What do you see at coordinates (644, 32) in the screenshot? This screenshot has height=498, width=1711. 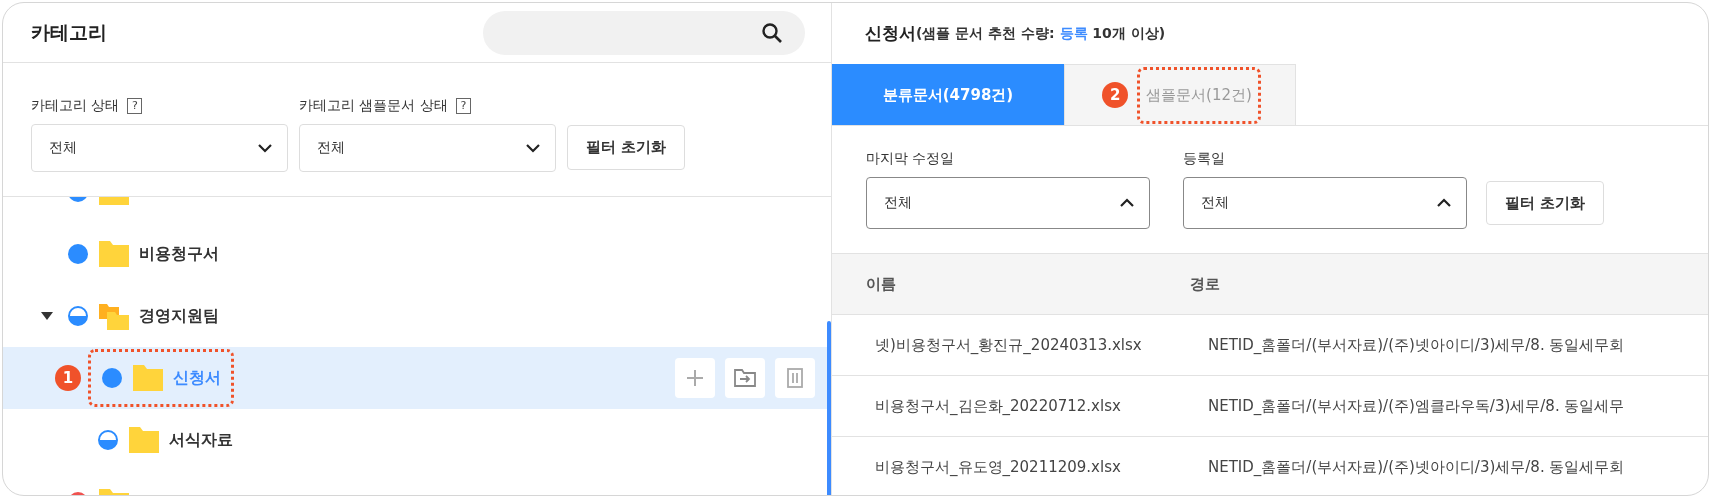 I see `search-field` at bounding box center [644, 32].